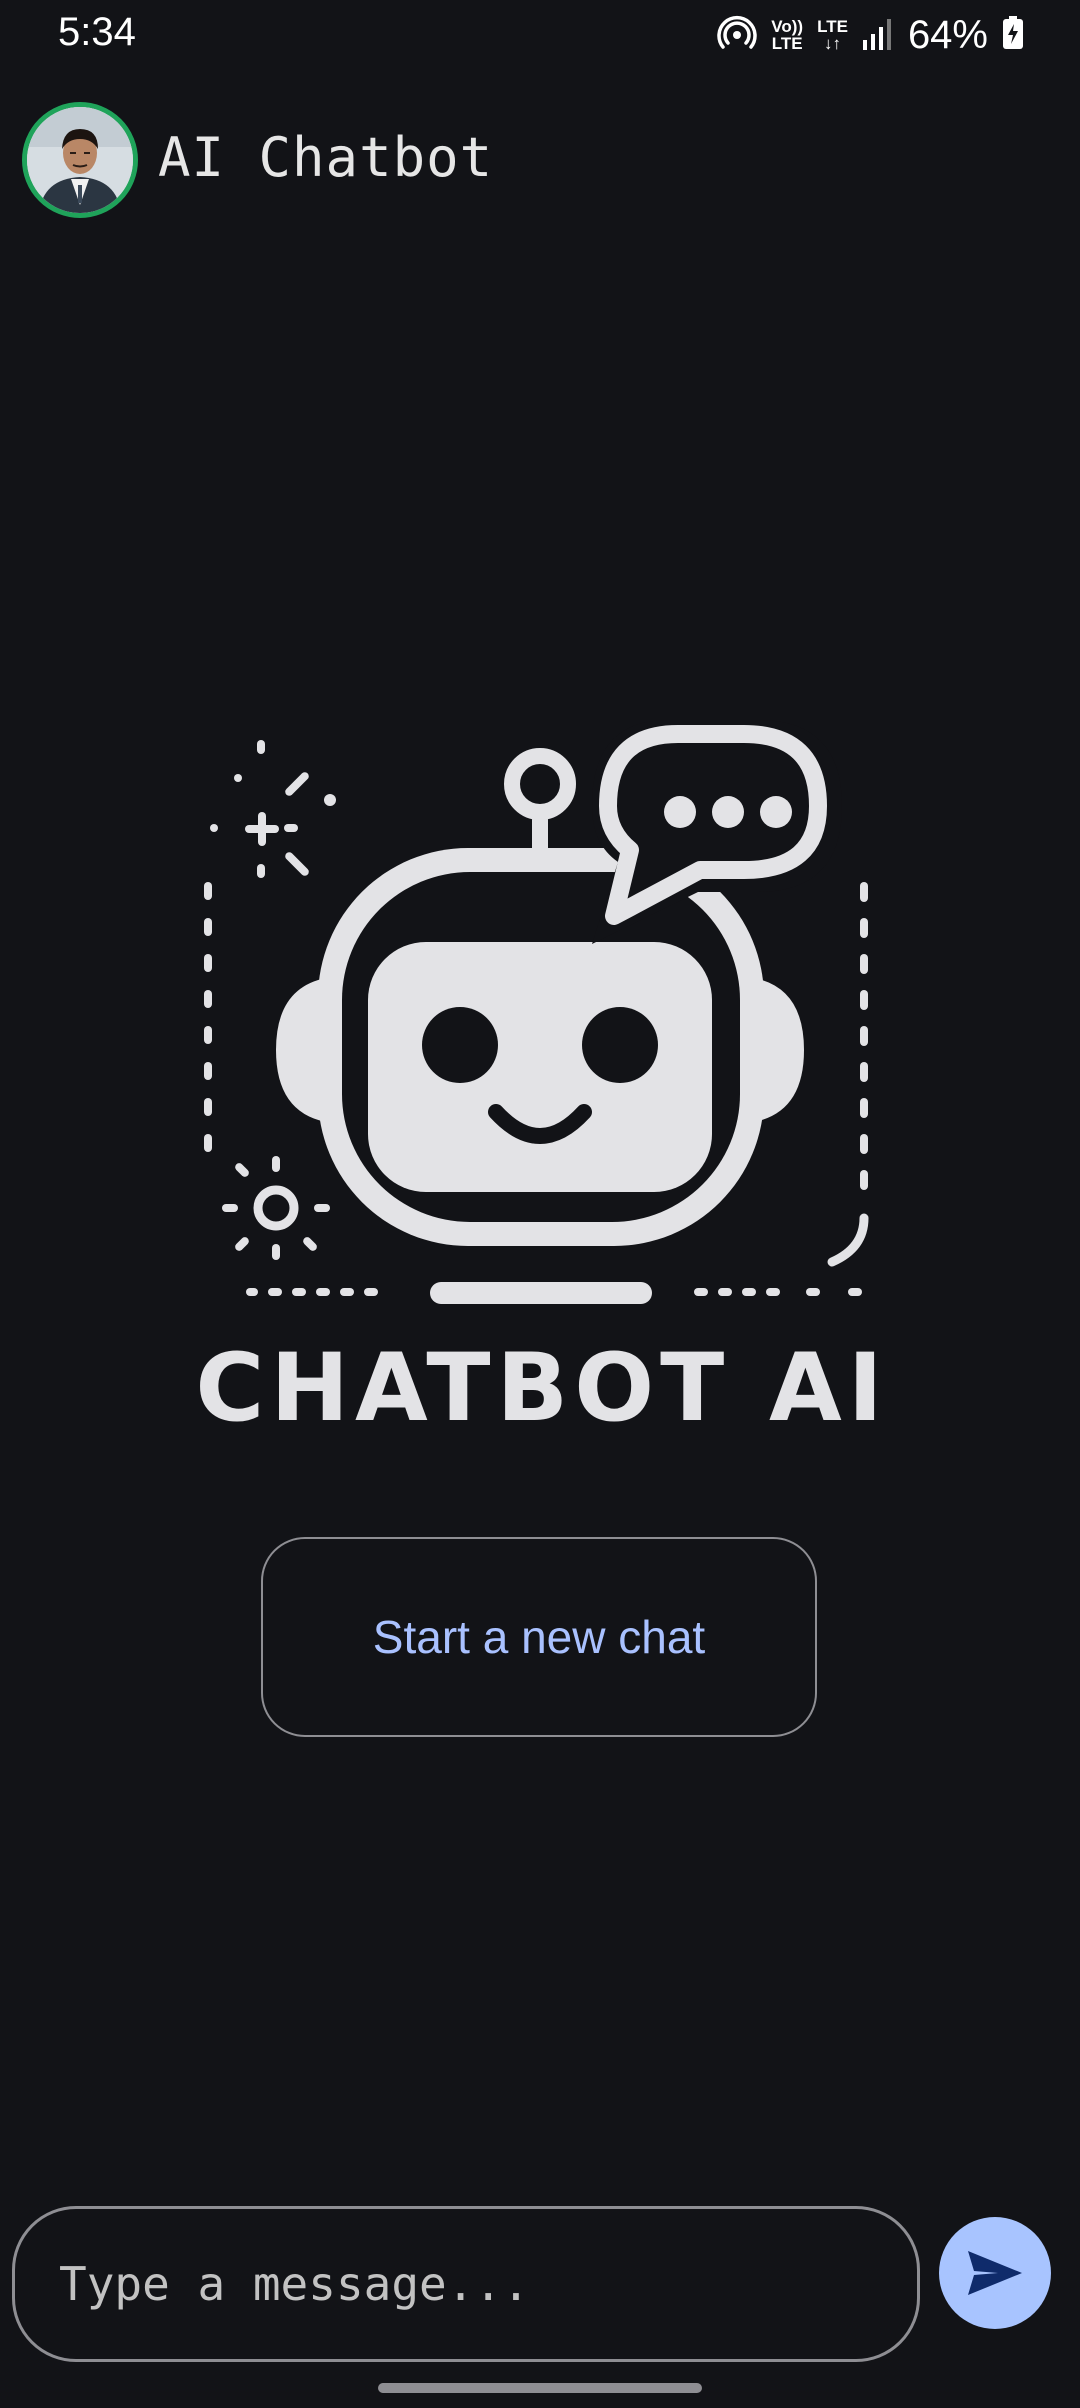 The width and height of the screenshot is (1080, 2408). I want to click on avatar, so click(80, 160).